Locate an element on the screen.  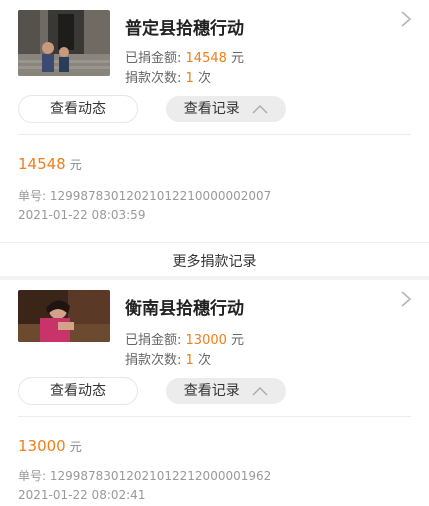
more-records-link: 更多捐款记录 is located at coordinates (214, 261).